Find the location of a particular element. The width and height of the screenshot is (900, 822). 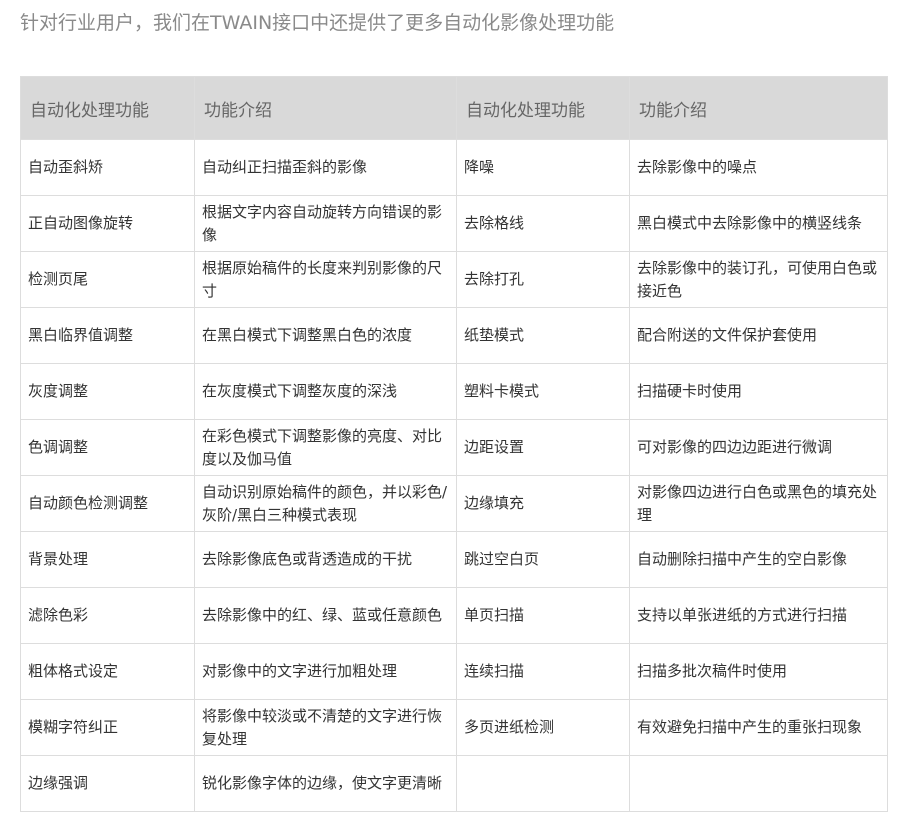

feature-name-cell is located at coordinates (543, 783).